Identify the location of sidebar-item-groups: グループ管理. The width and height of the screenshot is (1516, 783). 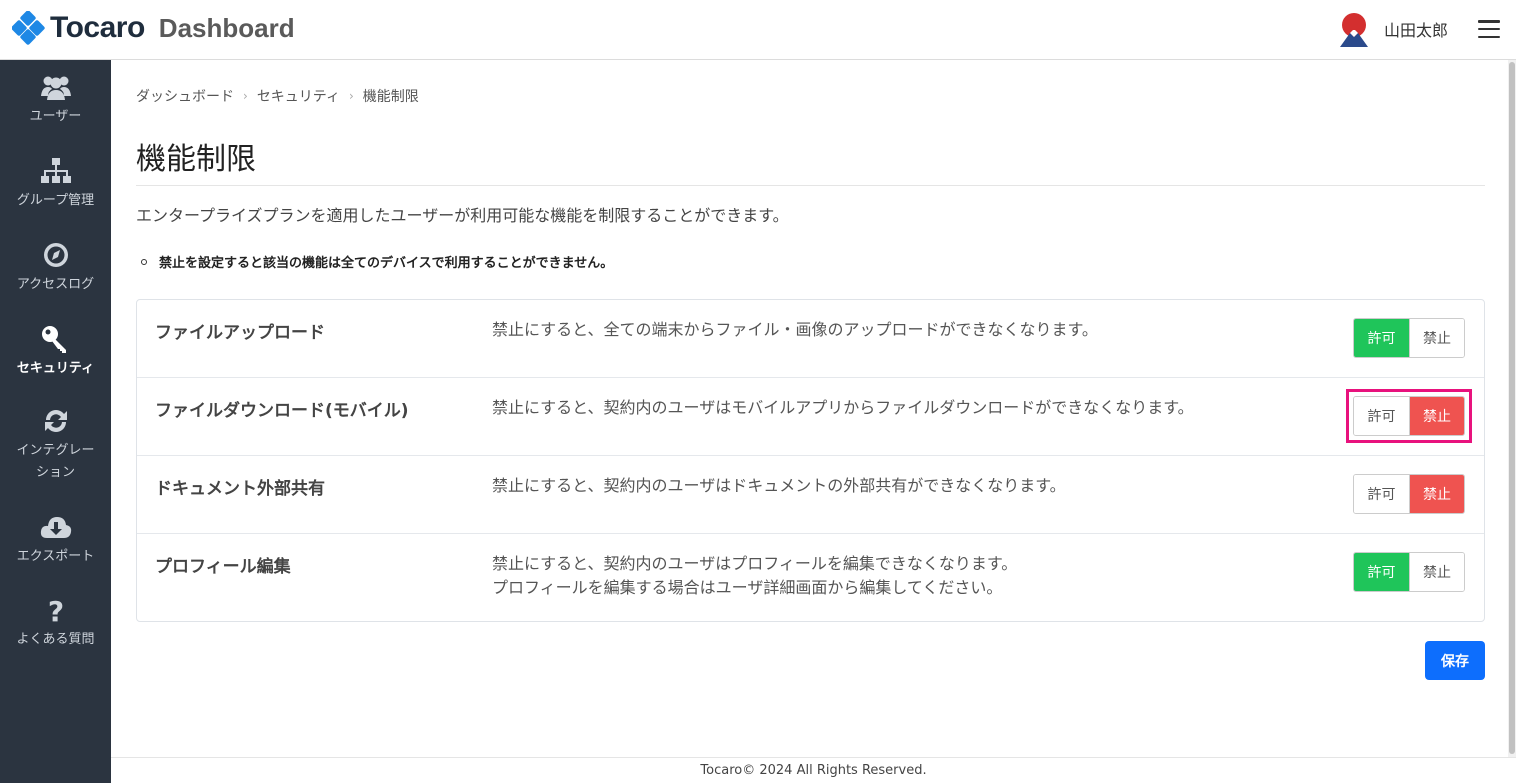
(55, 184).